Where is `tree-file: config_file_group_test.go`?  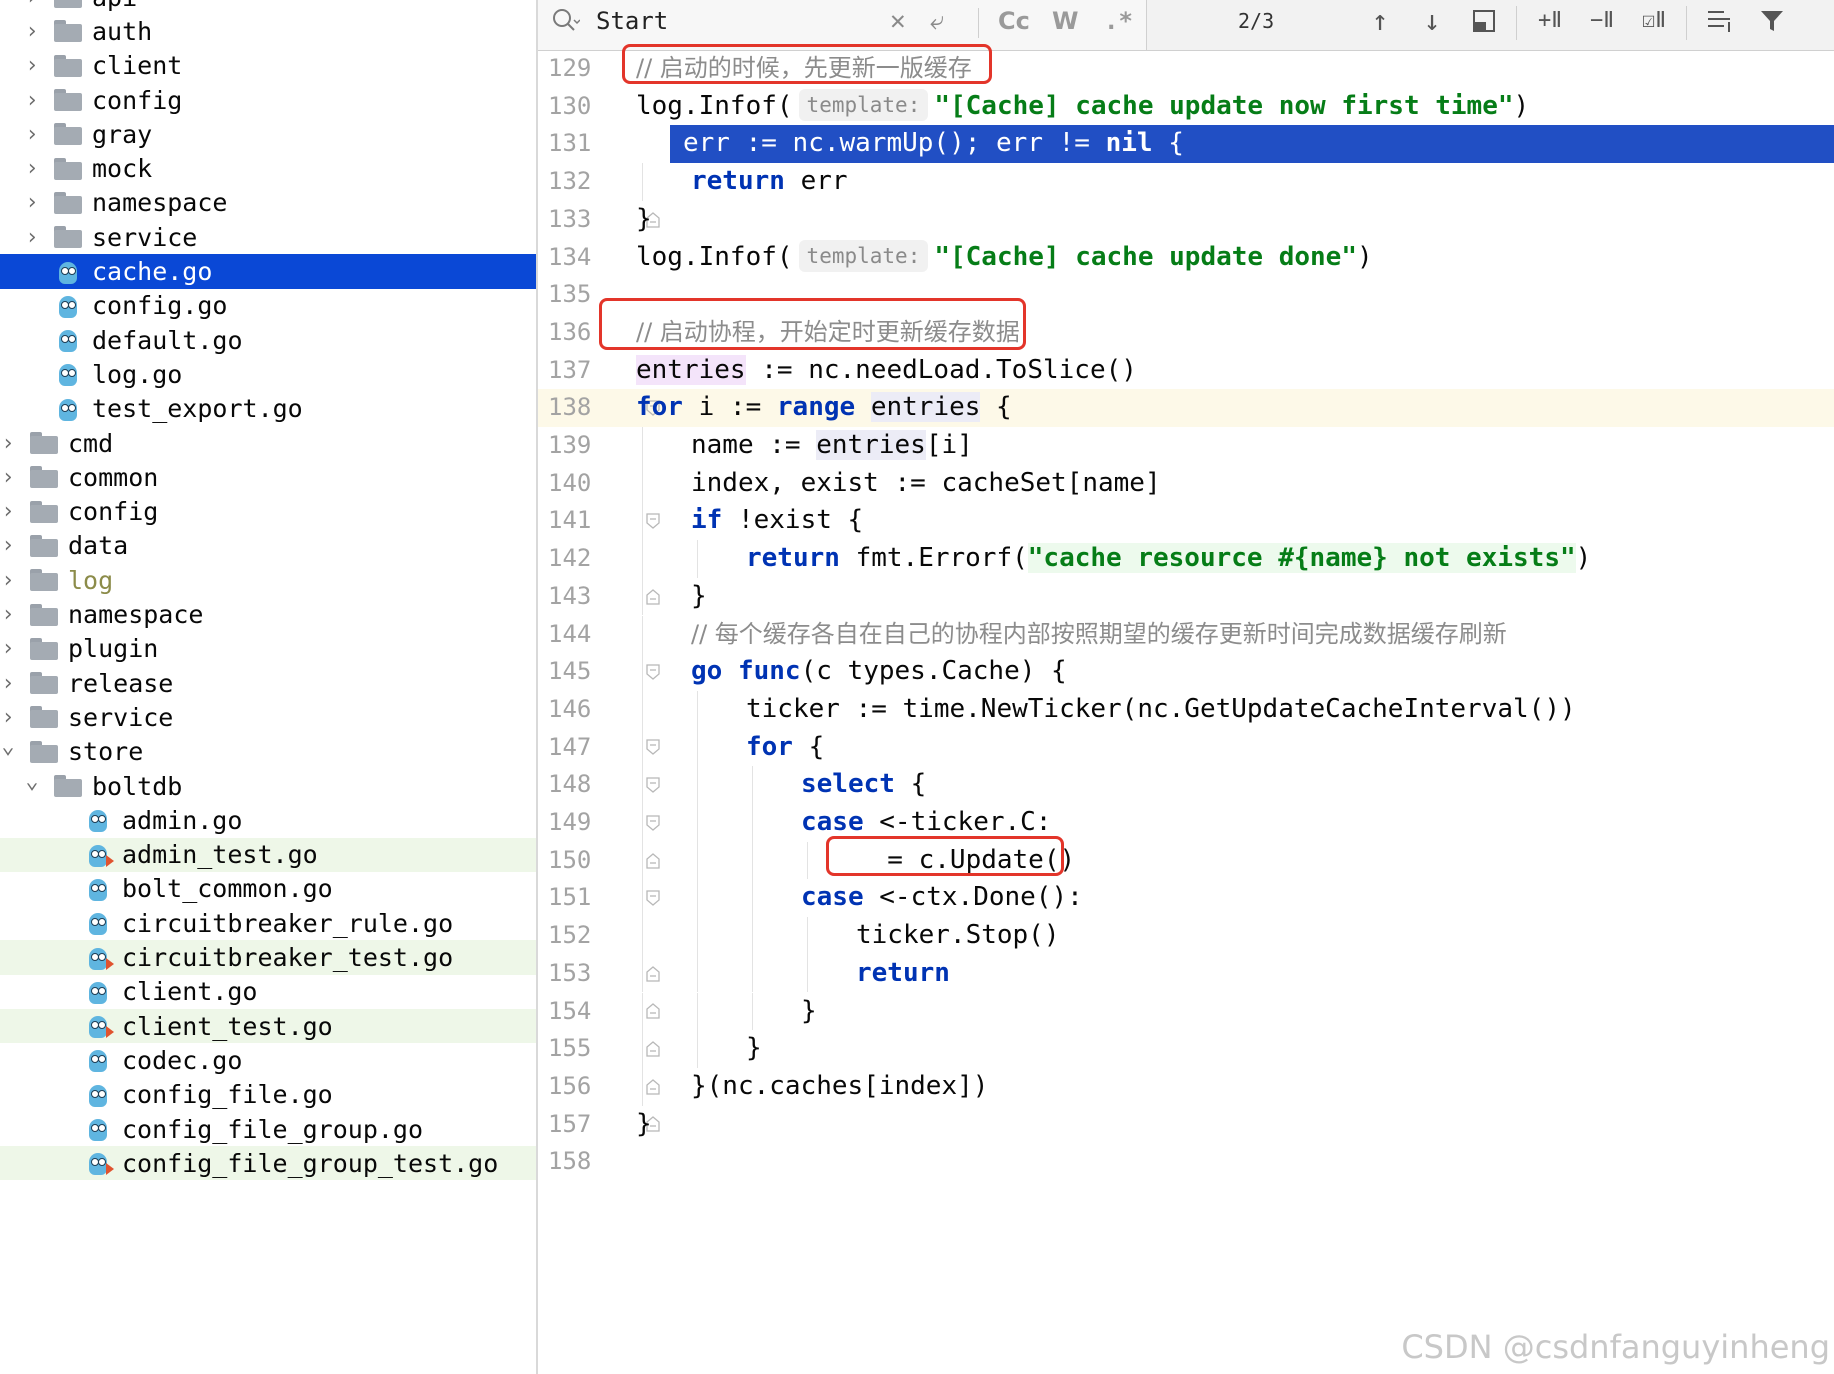 tree-file: config_file_group_test.go is located at coordinates (268, 1163).